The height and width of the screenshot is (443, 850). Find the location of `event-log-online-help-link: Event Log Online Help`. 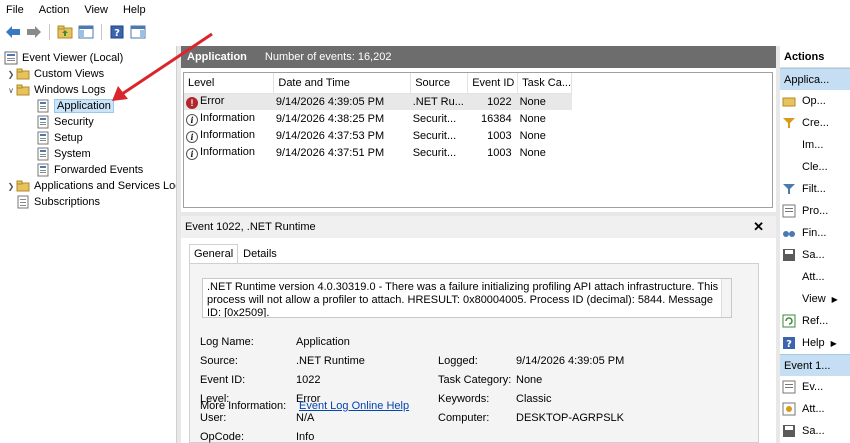

event-log-online-help-link: Event Log Online Help is located at coordinates (354, 406).